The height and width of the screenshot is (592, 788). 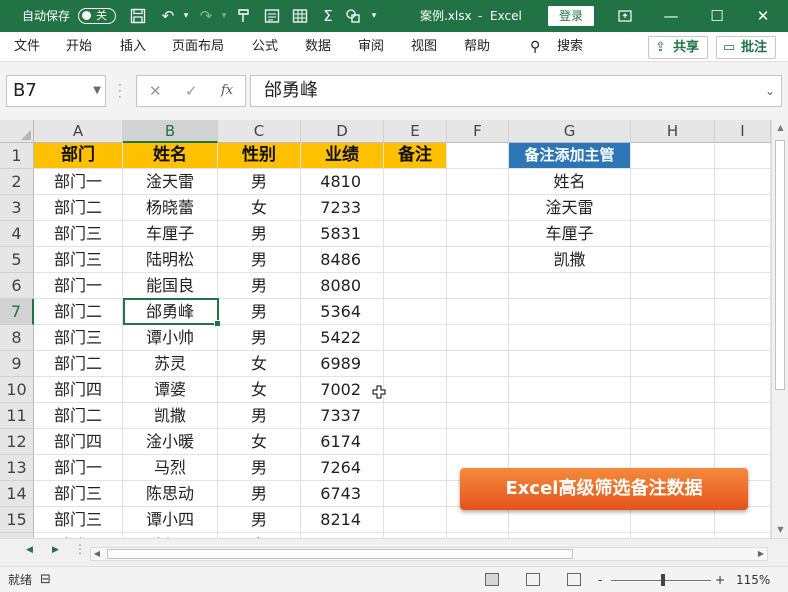 I want to click on table-cell: 5831, so click(x=342, y=234).